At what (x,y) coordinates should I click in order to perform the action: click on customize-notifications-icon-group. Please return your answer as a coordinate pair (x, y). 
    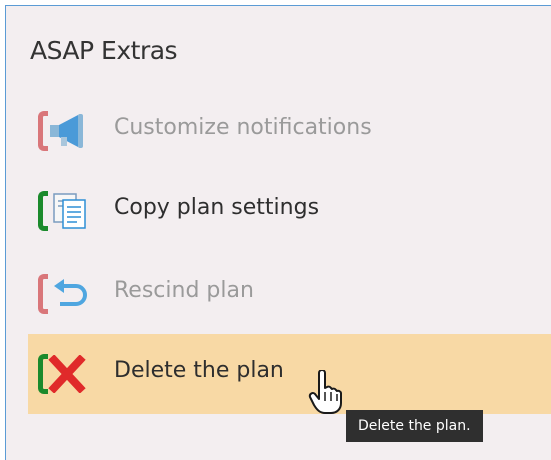
    Looking at the image, I should click on (63, 131).